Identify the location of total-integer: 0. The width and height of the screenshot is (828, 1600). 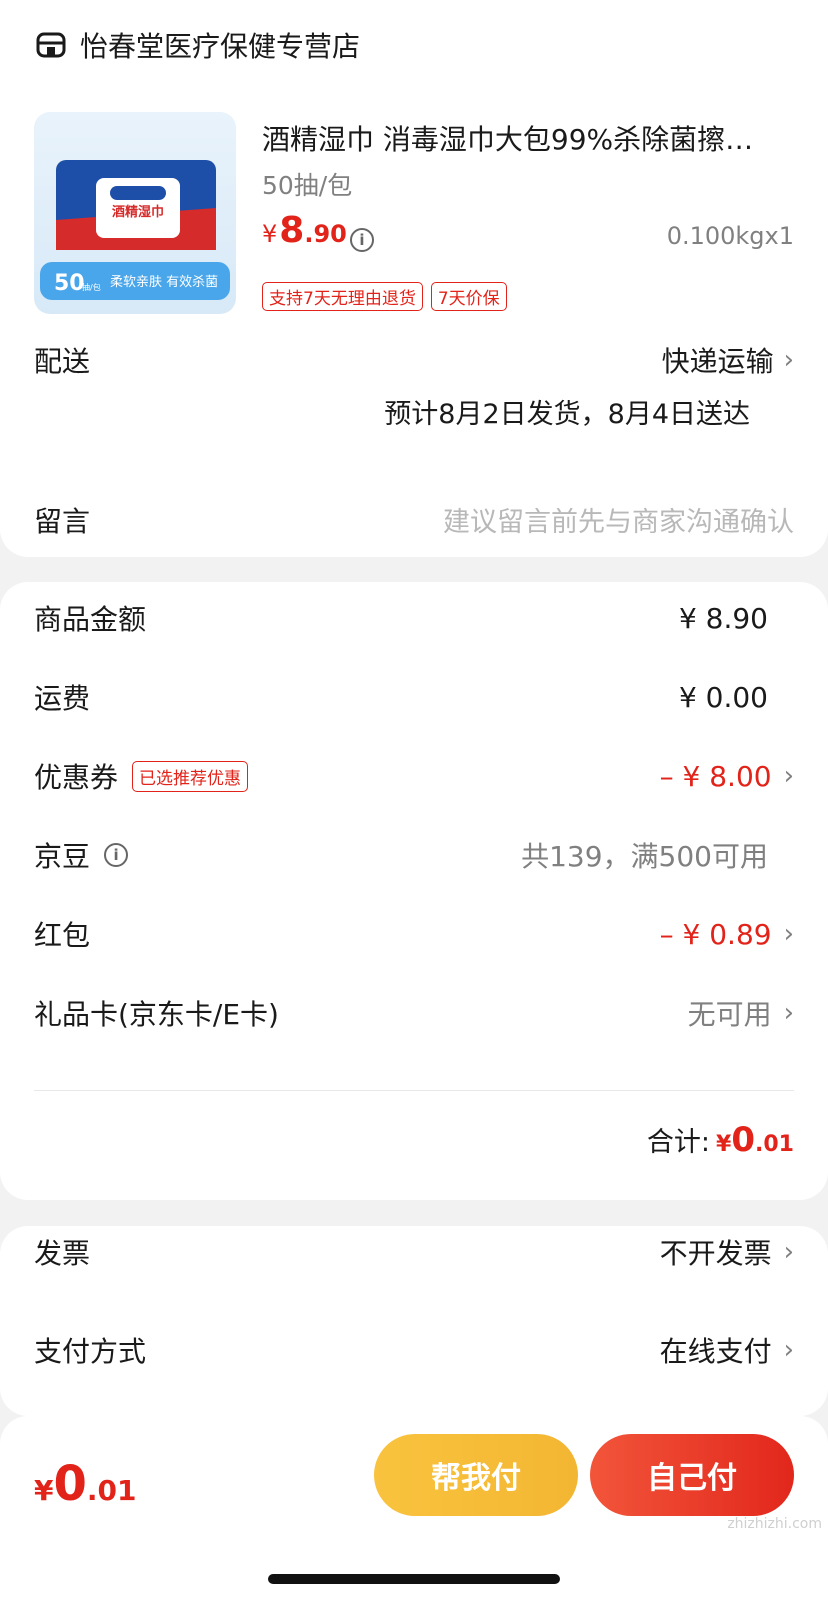
(743, 1140).